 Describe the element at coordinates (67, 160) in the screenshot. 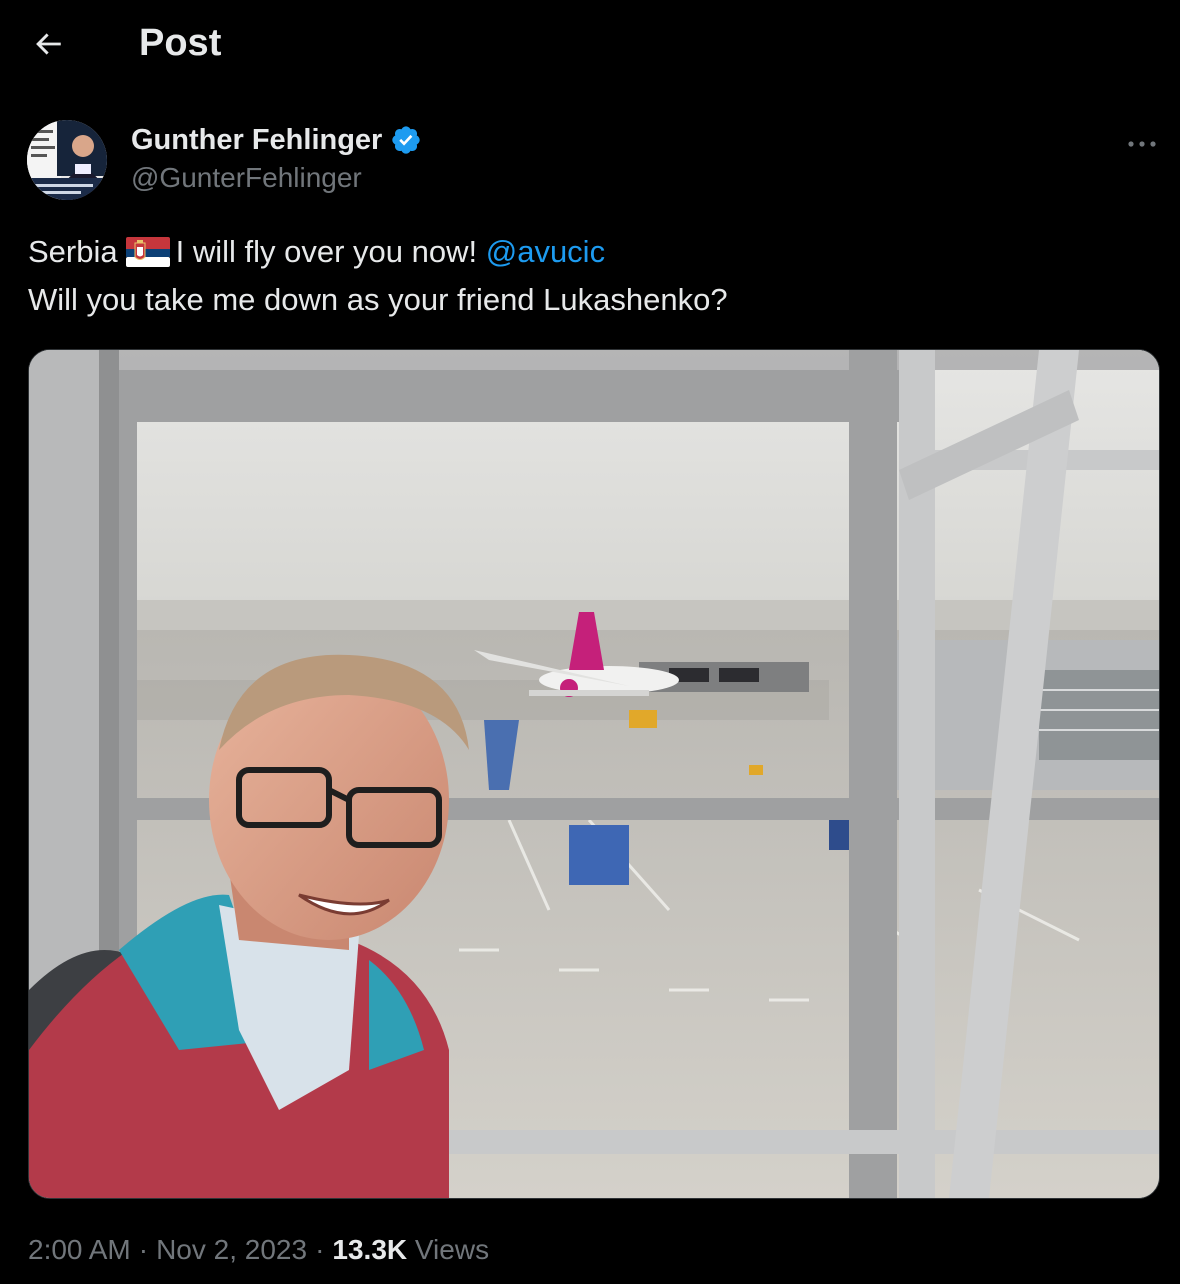

I see `avatar` at that location.